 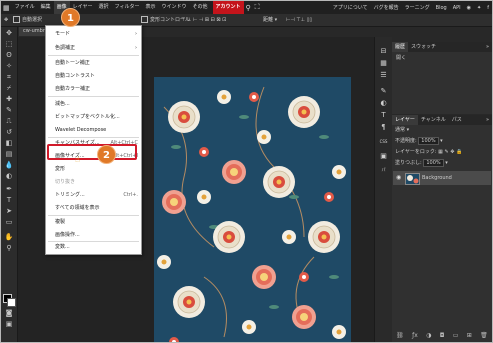 I want to click on menu-item-transform: 変形, so click(x=93, y=169).